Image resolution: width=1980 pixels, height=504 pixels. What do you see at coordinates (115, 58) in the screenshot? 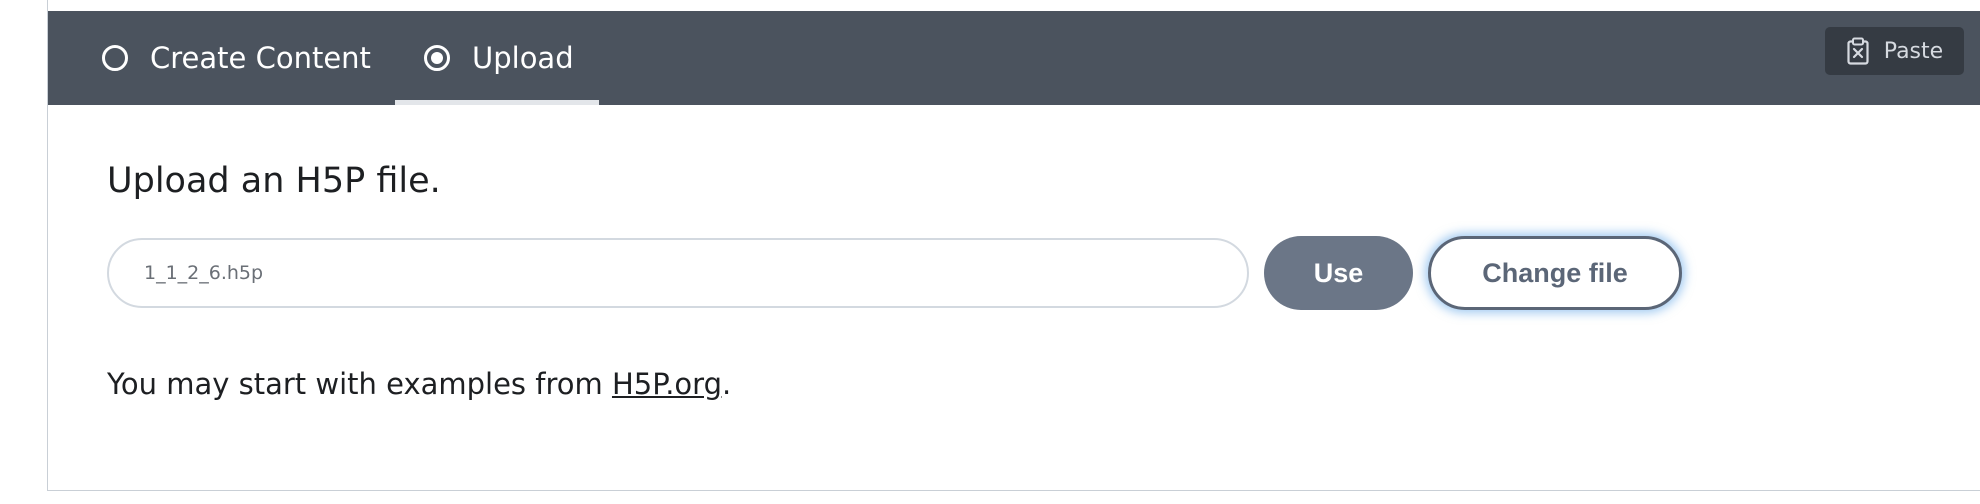
I see `radio-unchecked-icon` at bounding box center [115, 58].